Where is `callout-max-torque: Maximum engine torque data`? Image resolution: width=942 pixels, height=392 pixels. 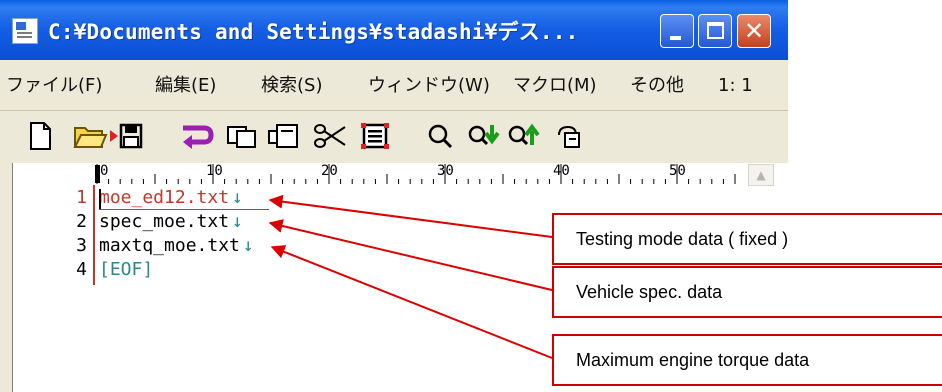 callout-max-torque: Maximum engine torque data is located at coordinates (747, 360).